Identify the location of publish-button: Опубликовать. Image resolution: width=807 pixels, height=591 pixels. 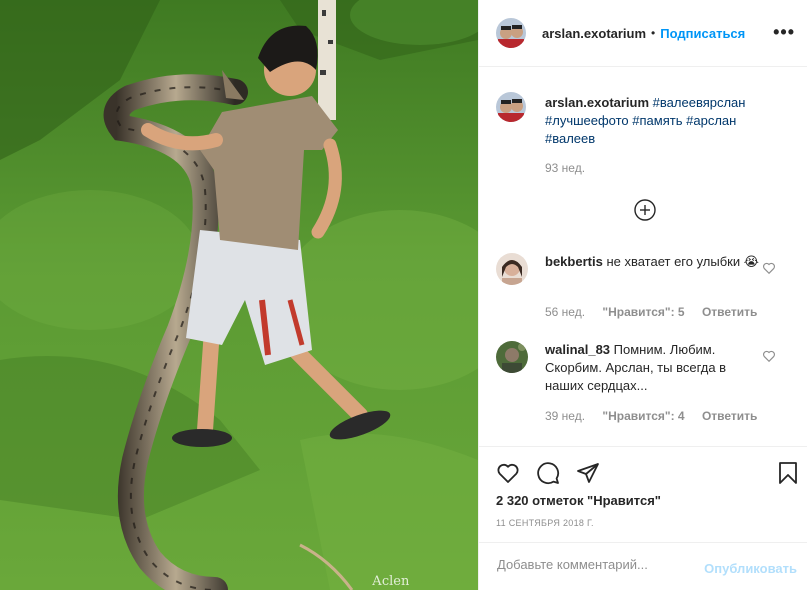
(750, 568).